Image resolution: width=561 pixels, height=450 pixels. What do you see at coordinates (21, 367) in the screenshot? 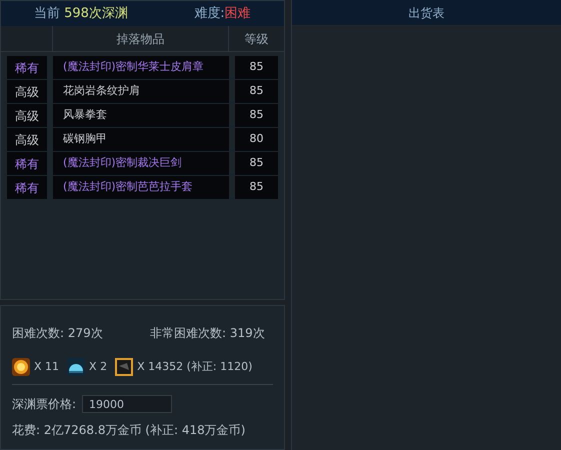
I see `coin-icon` at bounding box center [21, 367].